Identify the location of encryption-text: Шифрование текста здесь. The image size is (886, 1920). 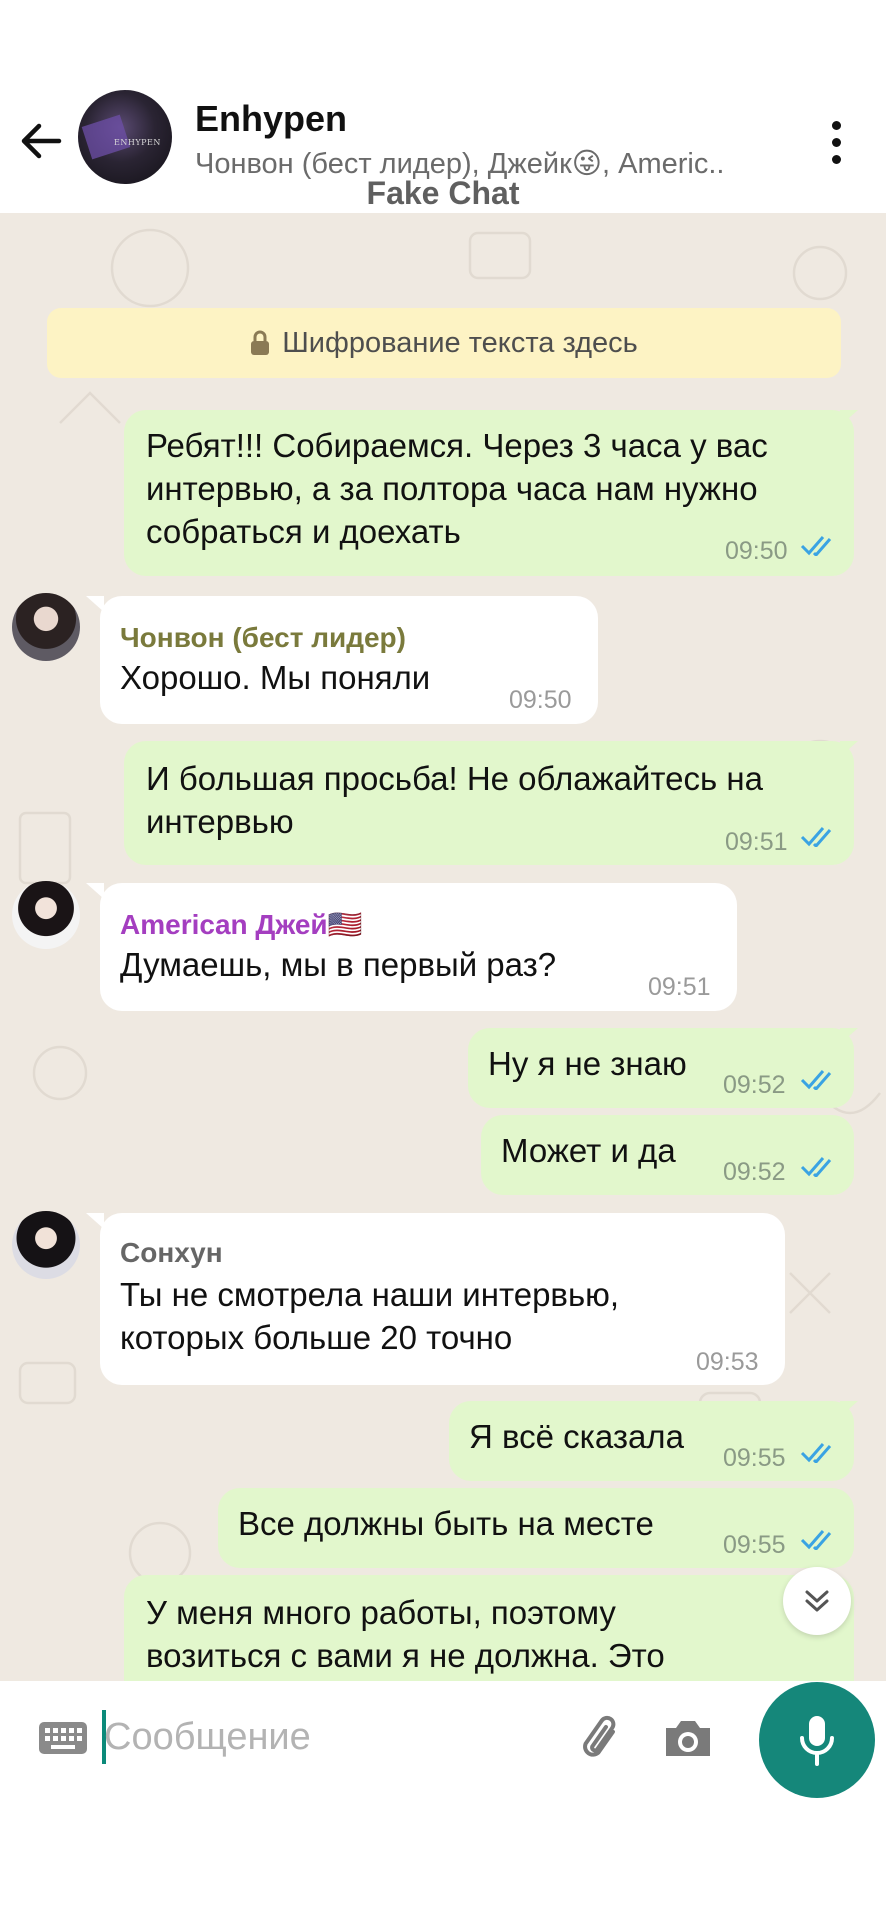
(460, 342).